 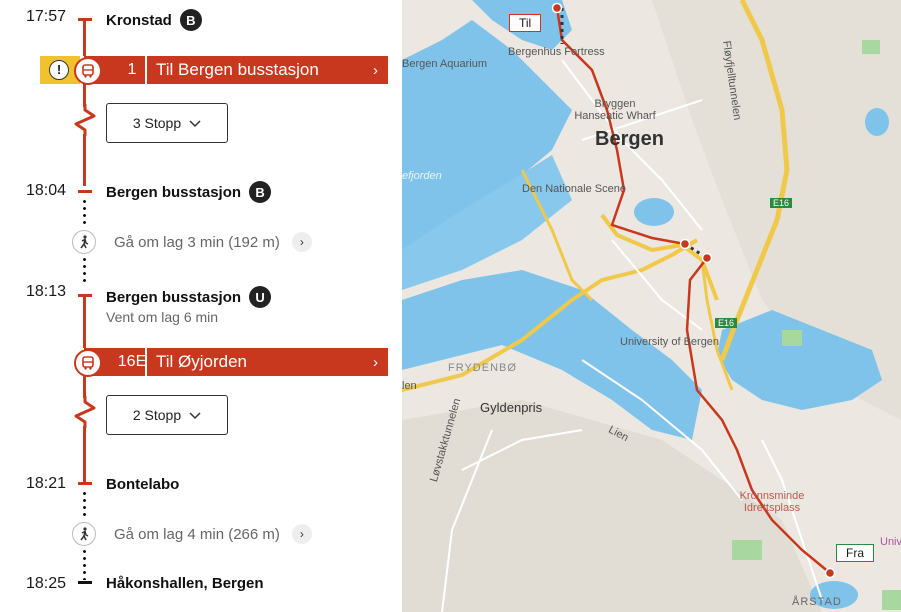 What do you see at coordinates (45, 16) in the screenshot?
I see `stop-time: 17:57` at bounding box center [45, 16].